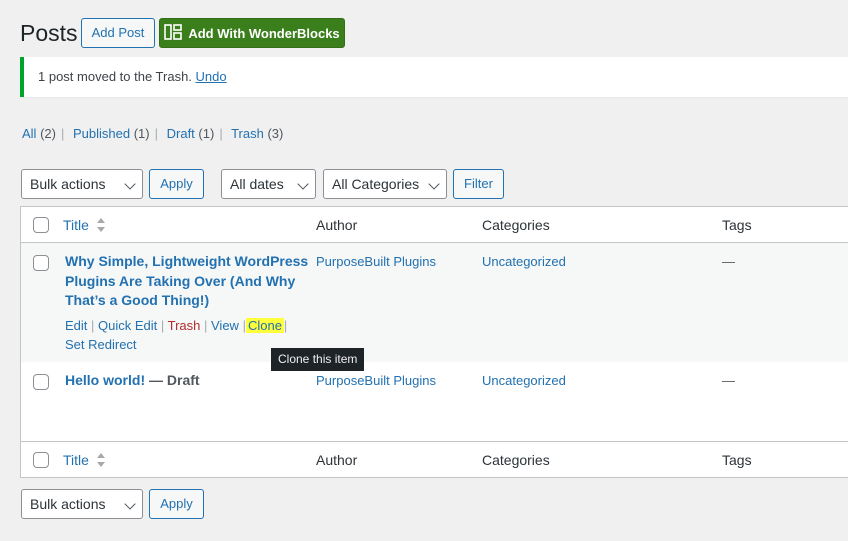  What do you see at coordinates (206, 133) in the screenshot?
I see `view-draft-count: (1)` at bounding box center [206, 133].